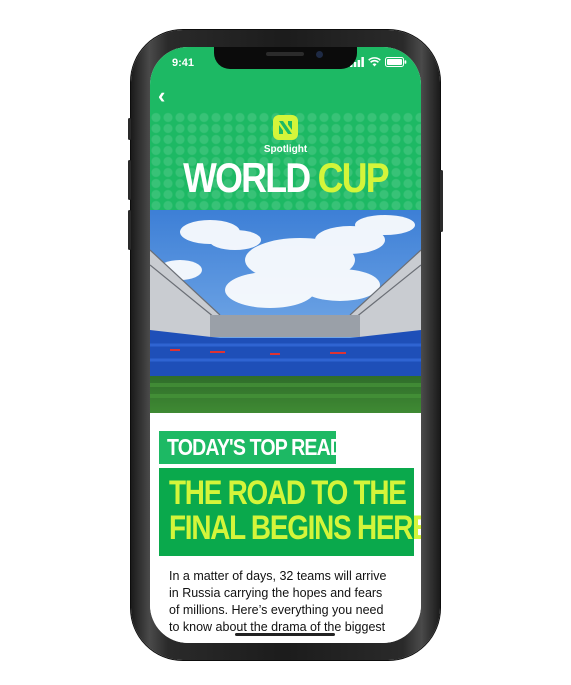 The width and height of the screenshot is (571, 685). What do you see at coordinates (285, 54) in the screenshot?
I see `earpiece-speaker` at bounding box center [285, 54].